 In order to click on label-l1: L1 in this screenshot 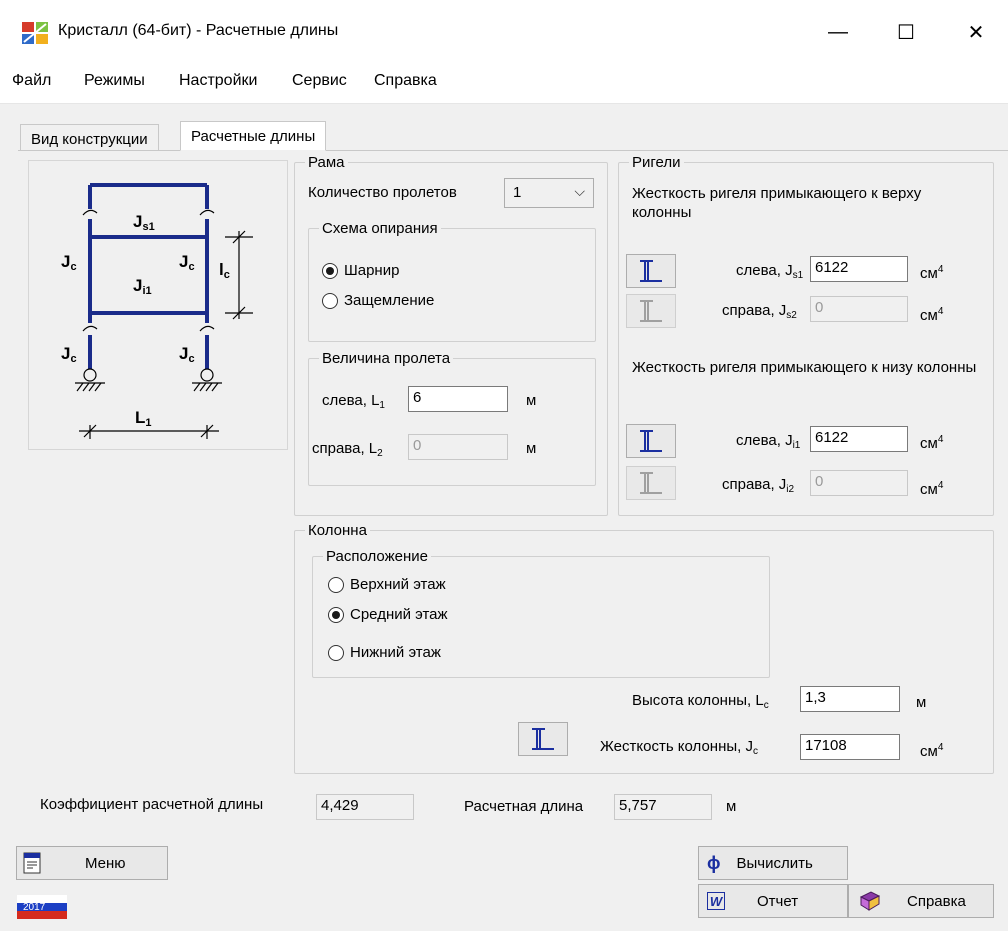, I will do `click(143, 418)`.